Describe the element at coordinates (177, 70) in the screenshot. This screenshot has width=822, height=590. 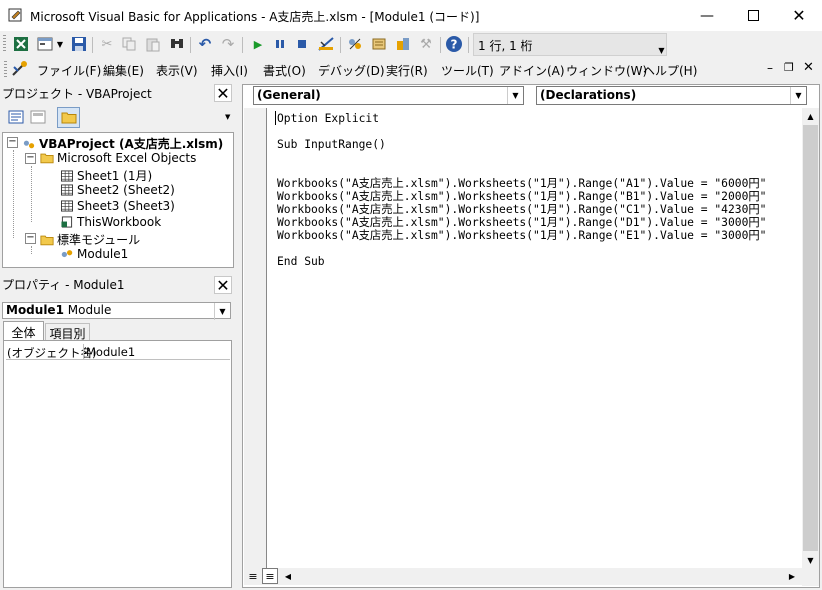
I see `menu-view: 表示(V)` at that location.